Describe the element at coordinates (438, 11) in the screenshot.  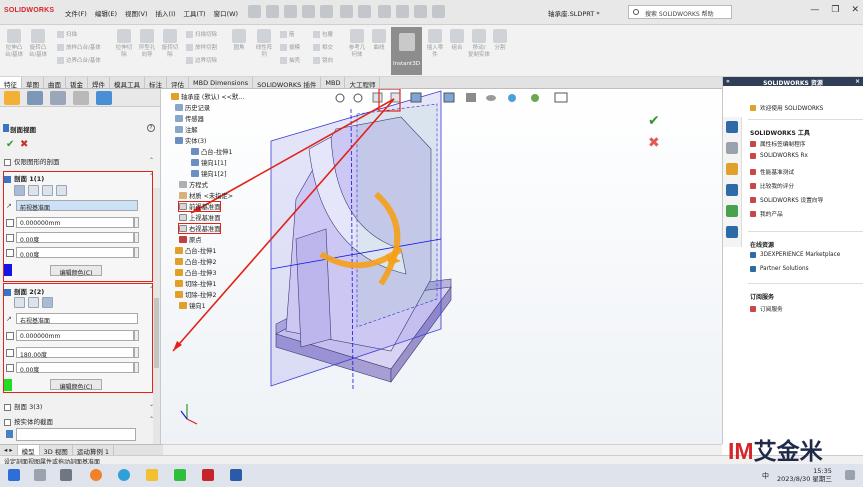
I see `options-gear-icon` at that location.